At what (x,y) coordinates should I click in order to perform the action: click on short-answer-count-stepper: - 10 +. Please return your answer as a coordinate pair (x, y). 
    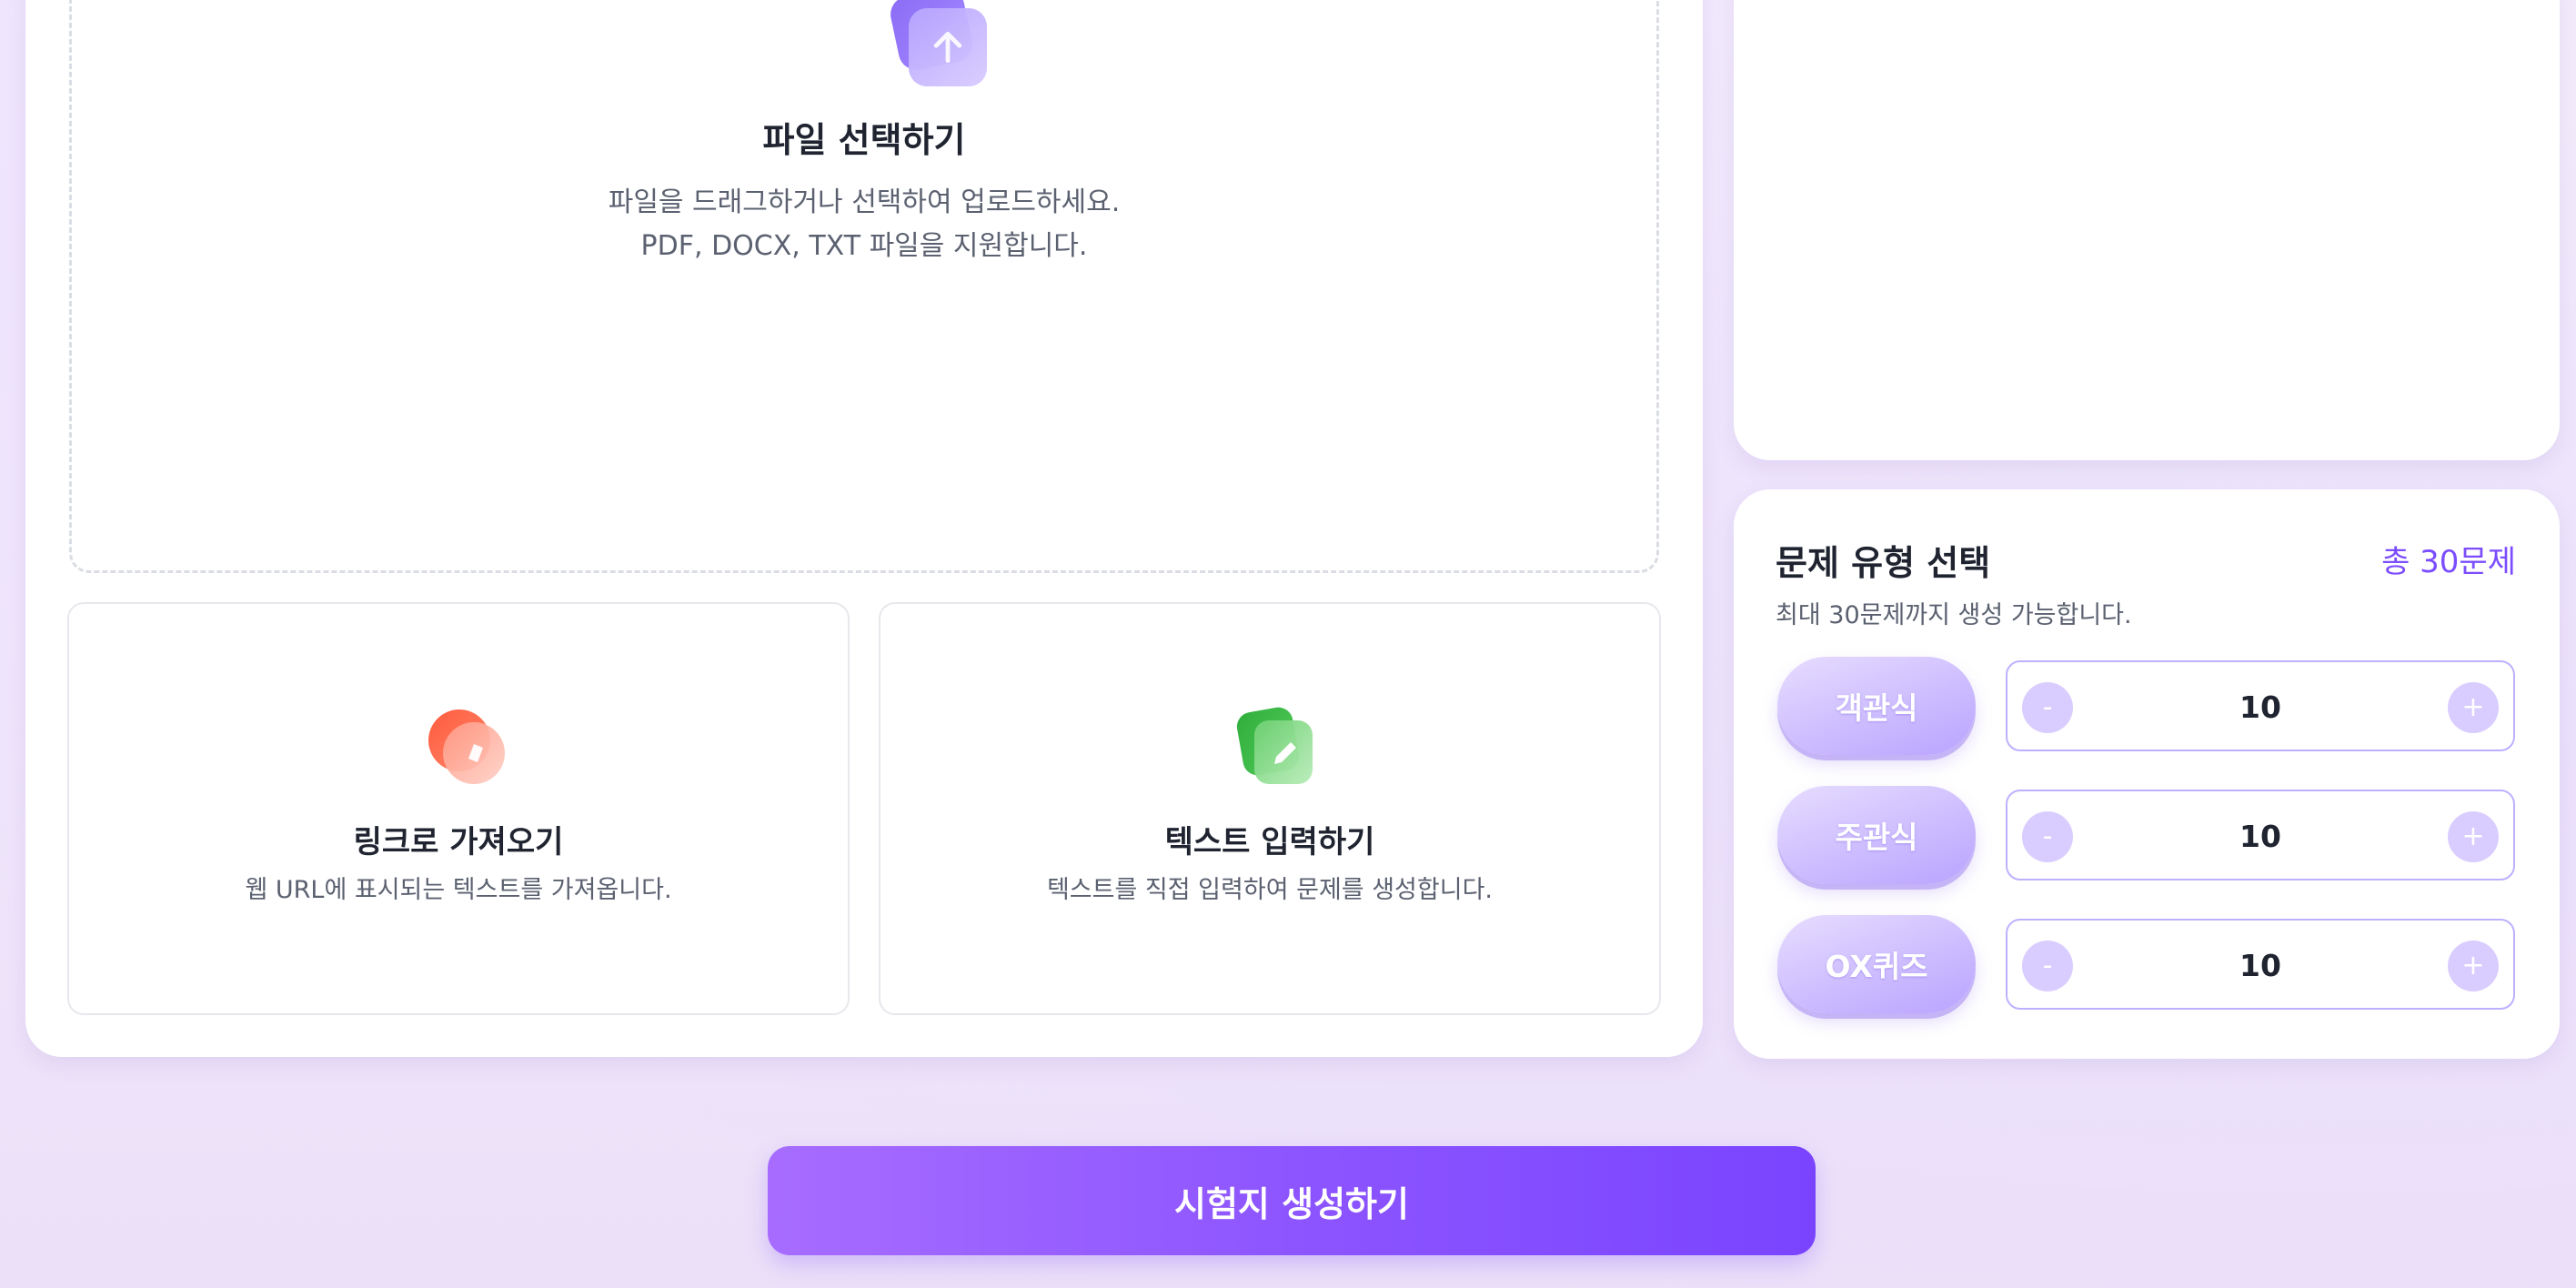
    Looking at the image, I should click on (2260, 835).